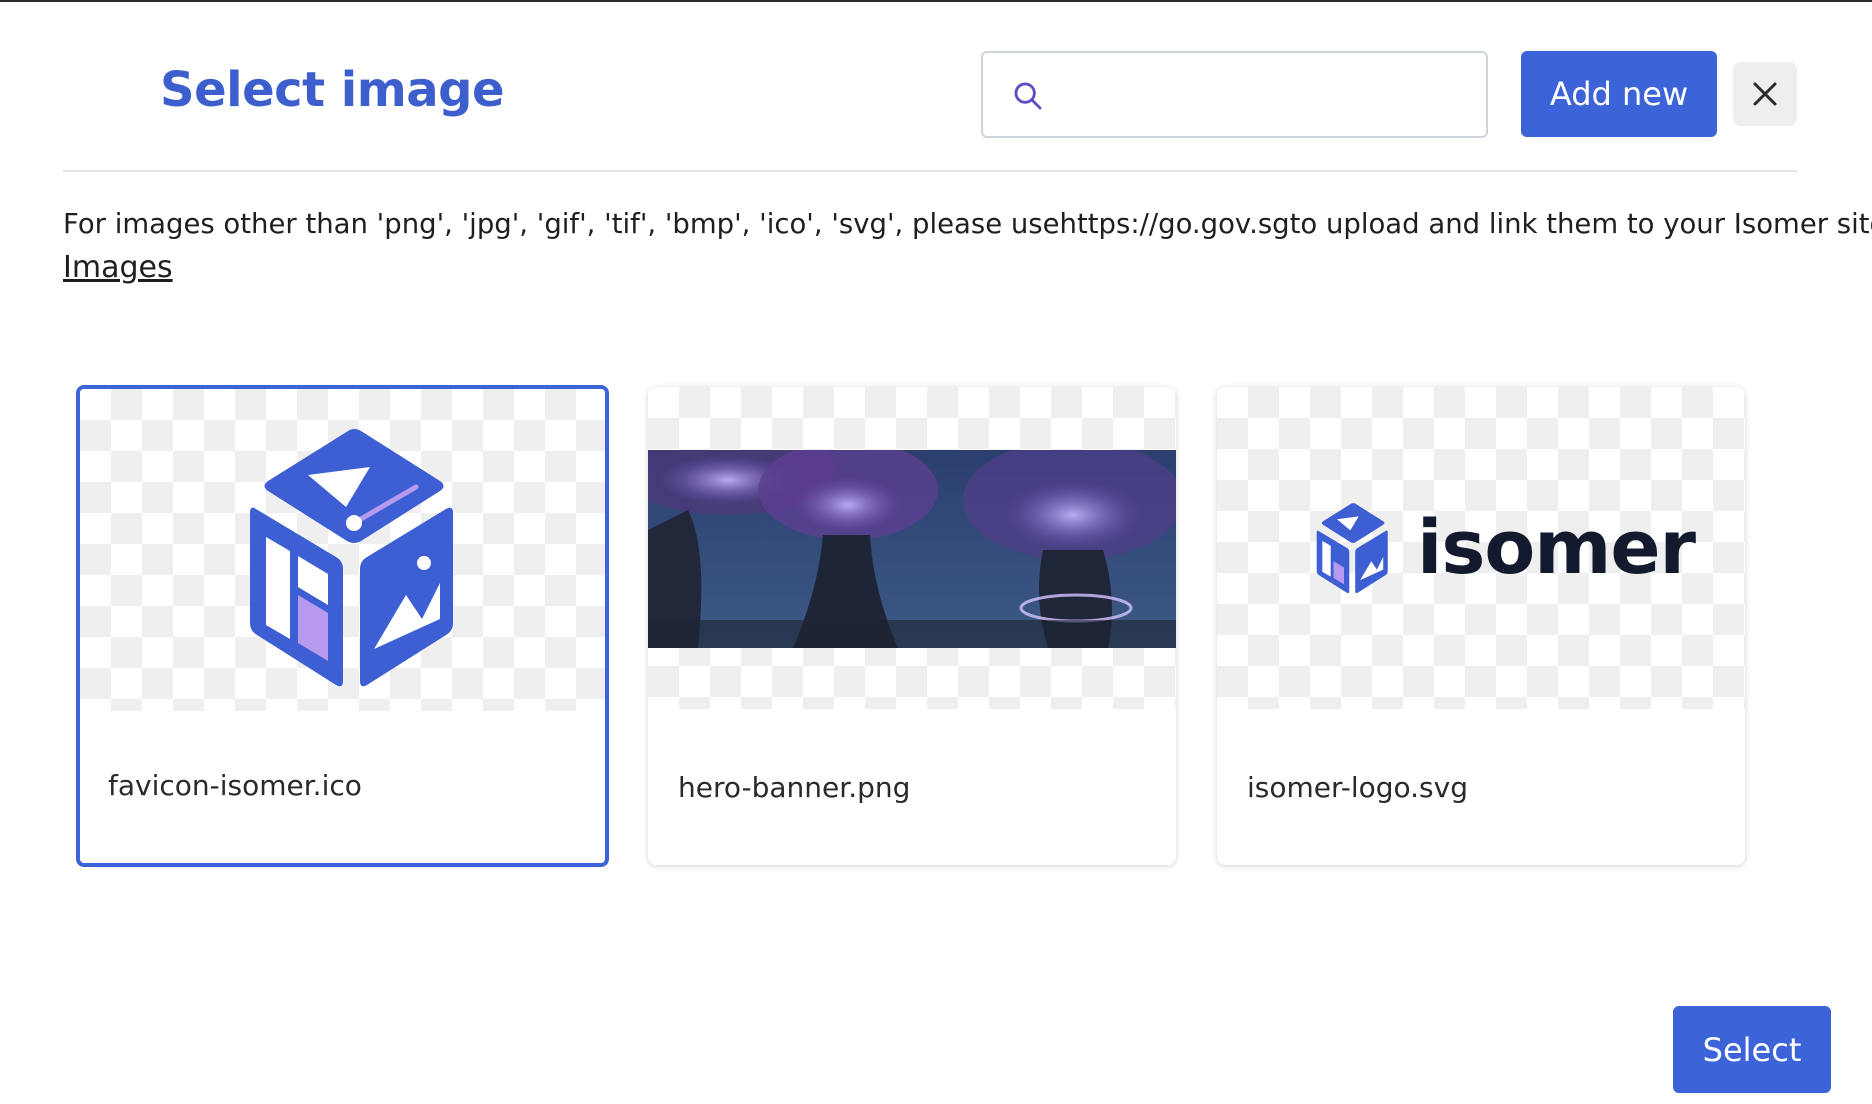  Describe the element at coordinates (1357, 787) in the screenshot. I see `image-name: isomer-logo.svg` at that location.